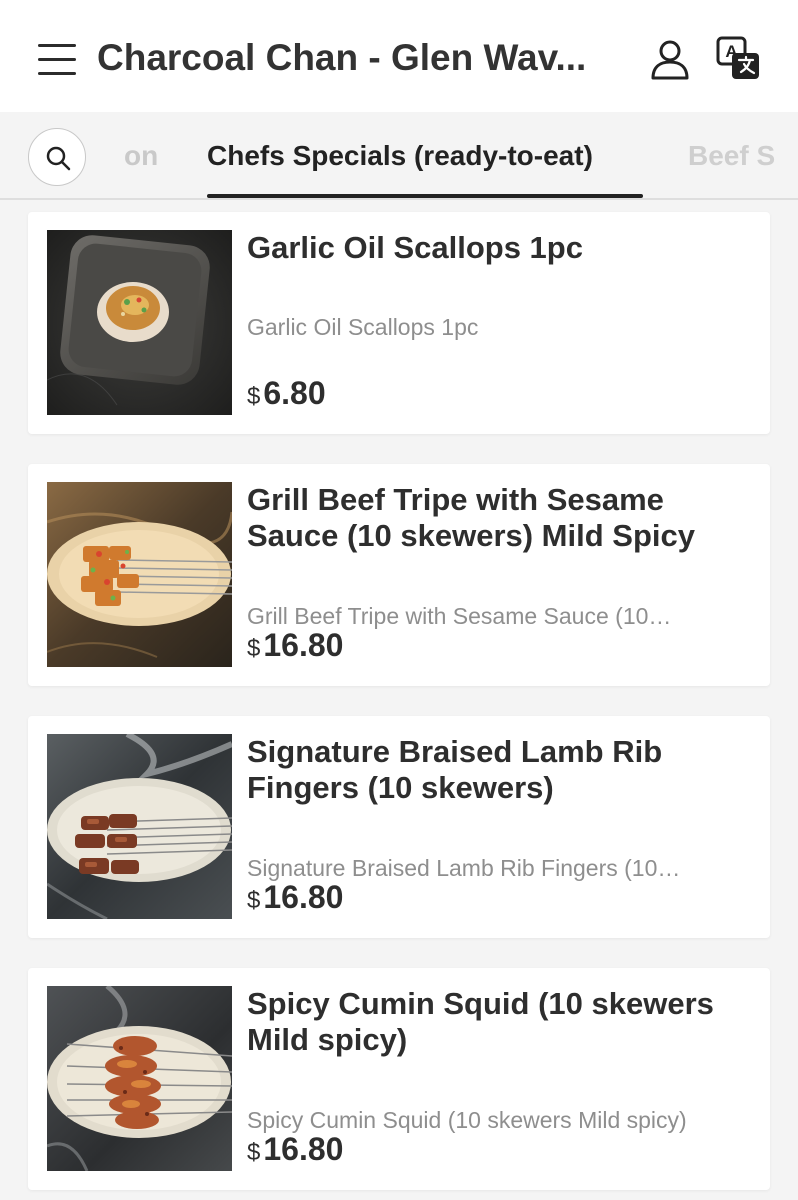  Describe the element at coordinates (139, 322) in the screenshot. I see `food-photo-scallop` at that location.